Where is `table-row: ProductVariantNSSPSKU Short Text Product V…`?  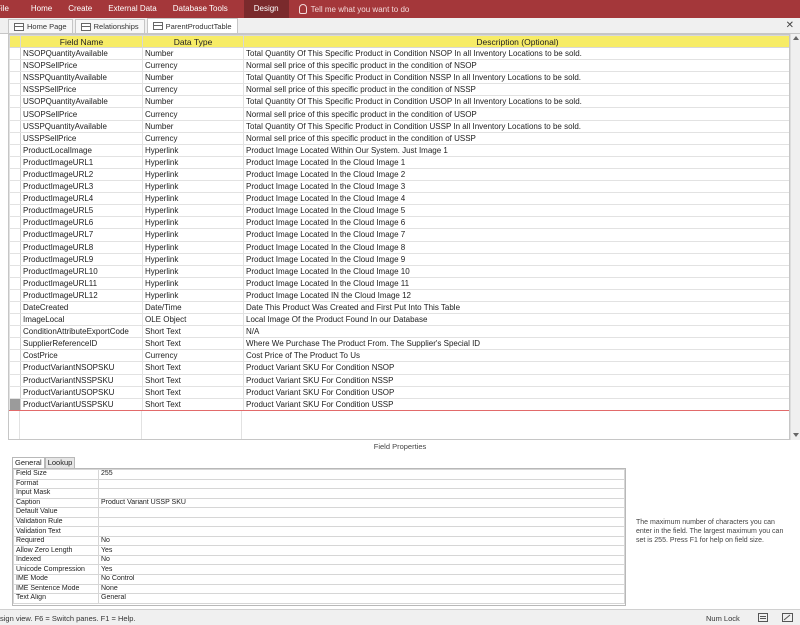 table-row: ProductVariantNSSPSKU Short Text Product V… is located at coordinates (399, 380).